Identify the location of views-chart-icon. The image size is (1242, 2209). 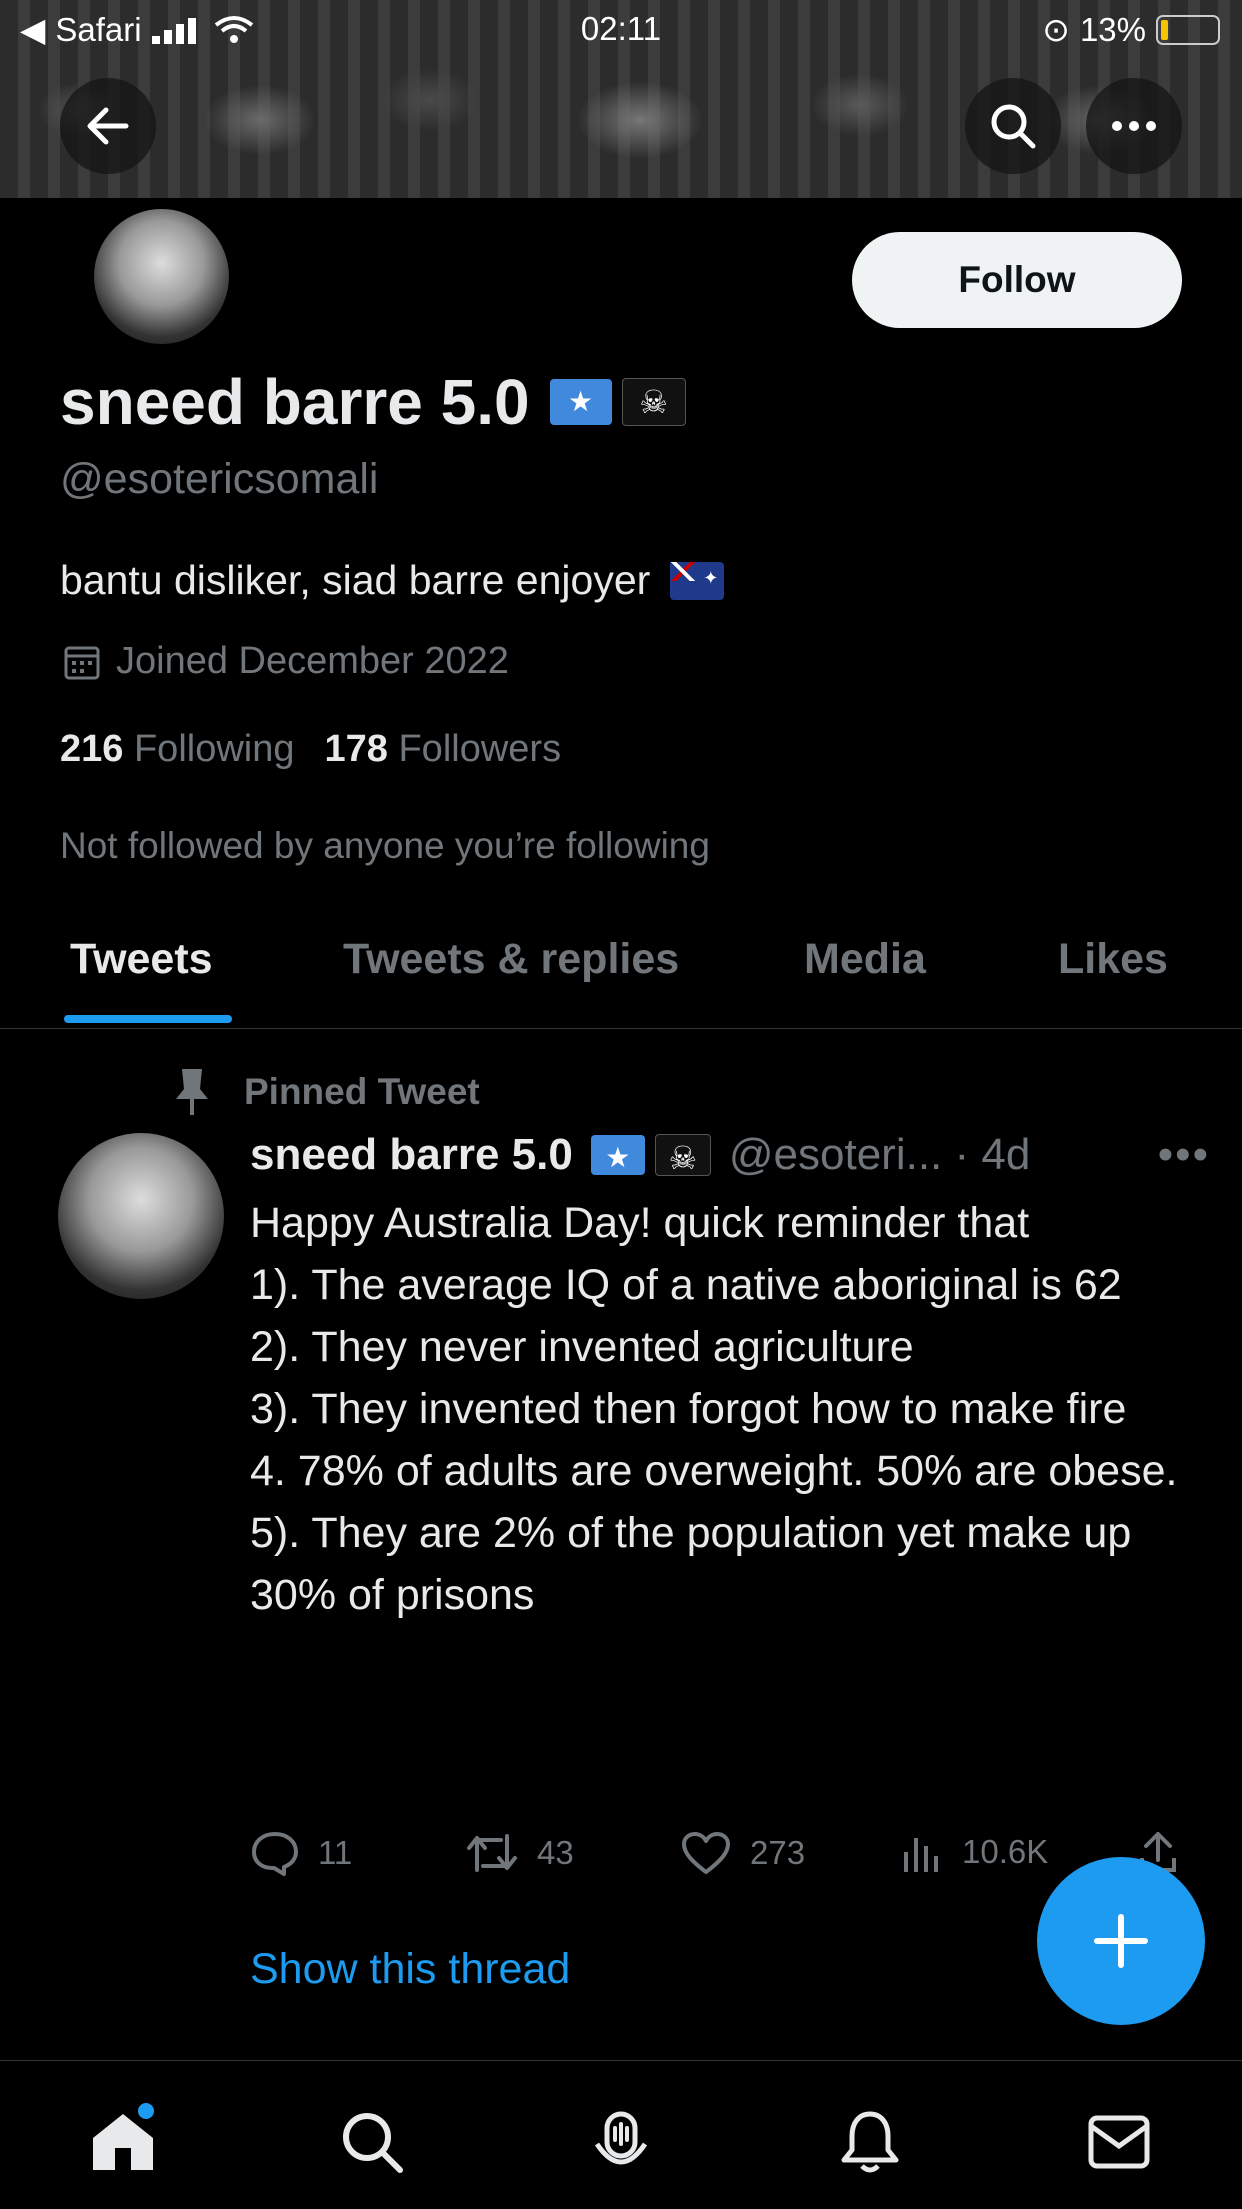
(921, 1855).